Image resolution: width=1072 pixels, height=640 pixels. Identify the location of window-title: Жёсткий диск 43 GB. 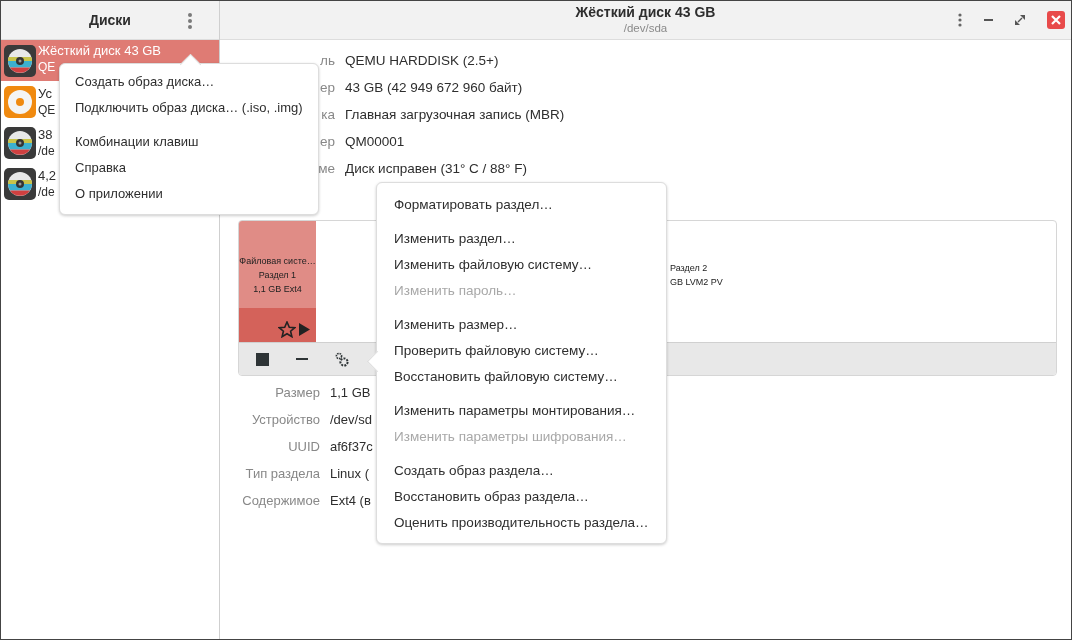
(645, 12).